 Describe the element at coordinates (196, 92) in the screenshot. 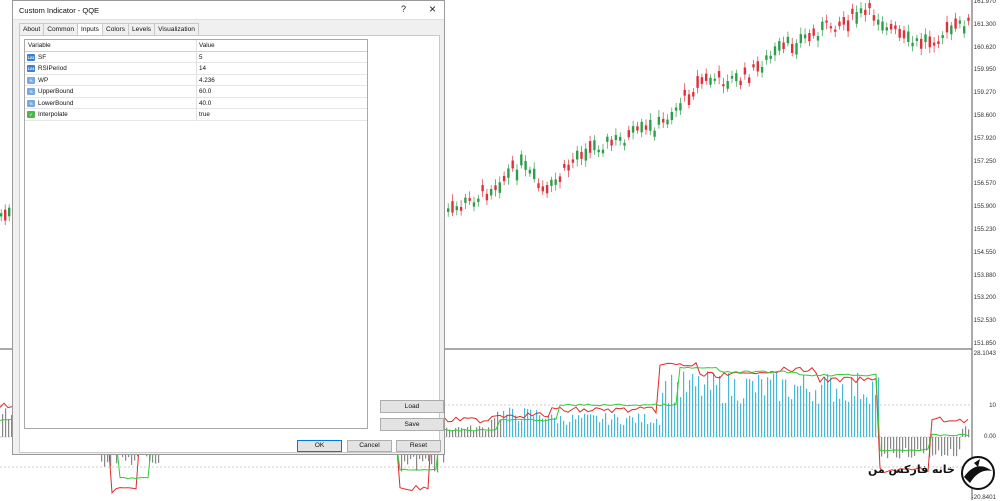

I see `table-row: ½ UpperBound 60.0` at that location.